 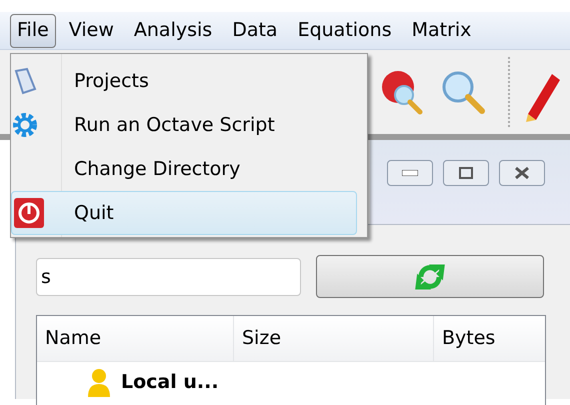 What do you see at coordinates (135, 338) in the screenshot?
I see `column-header: Name` at bounding box center [135, 338].